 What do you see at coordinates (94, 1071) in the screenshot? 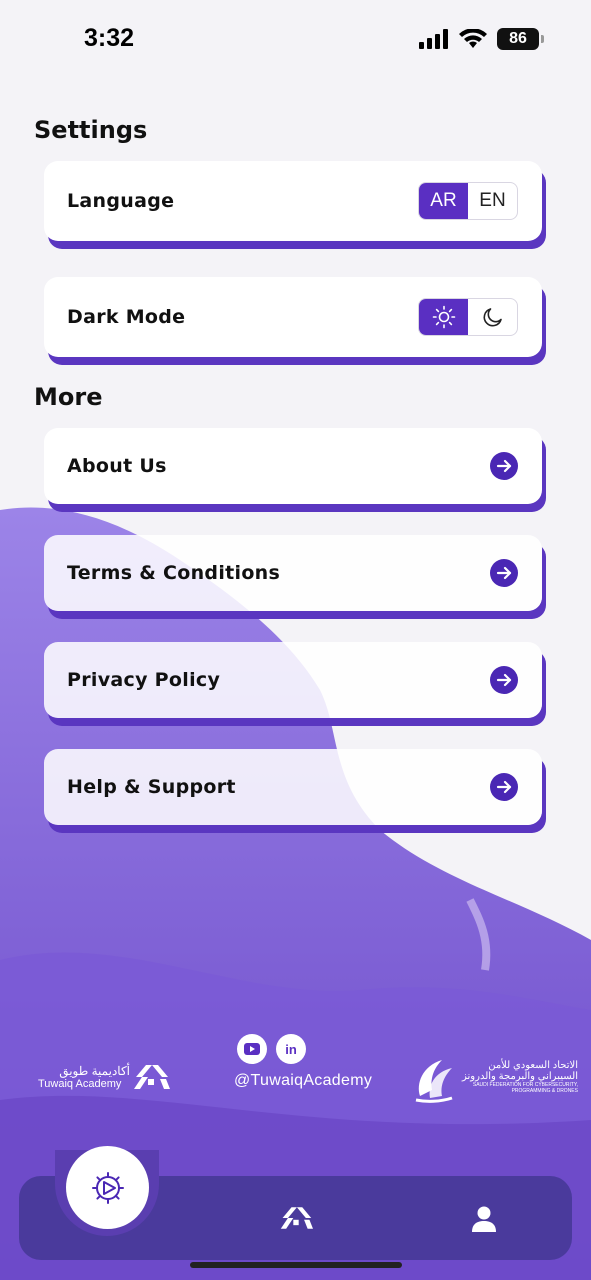
I see `tuwaiq-arabic-text: أكاديمية طويق` at bounding box center [94, 1071].